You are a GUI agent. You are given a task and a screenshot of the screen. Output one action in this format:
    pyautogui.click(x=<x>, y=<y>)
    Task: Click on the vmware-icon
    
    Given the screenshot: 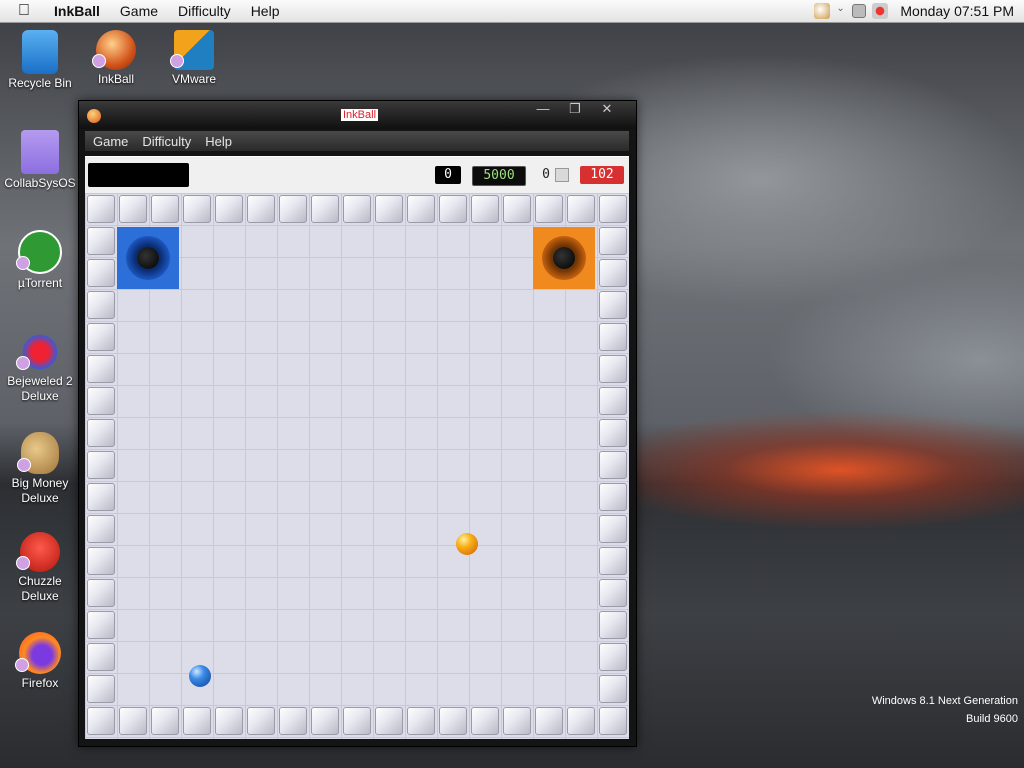 What is the action you would take?
    pyautogui.click(x=192, y=50)
    